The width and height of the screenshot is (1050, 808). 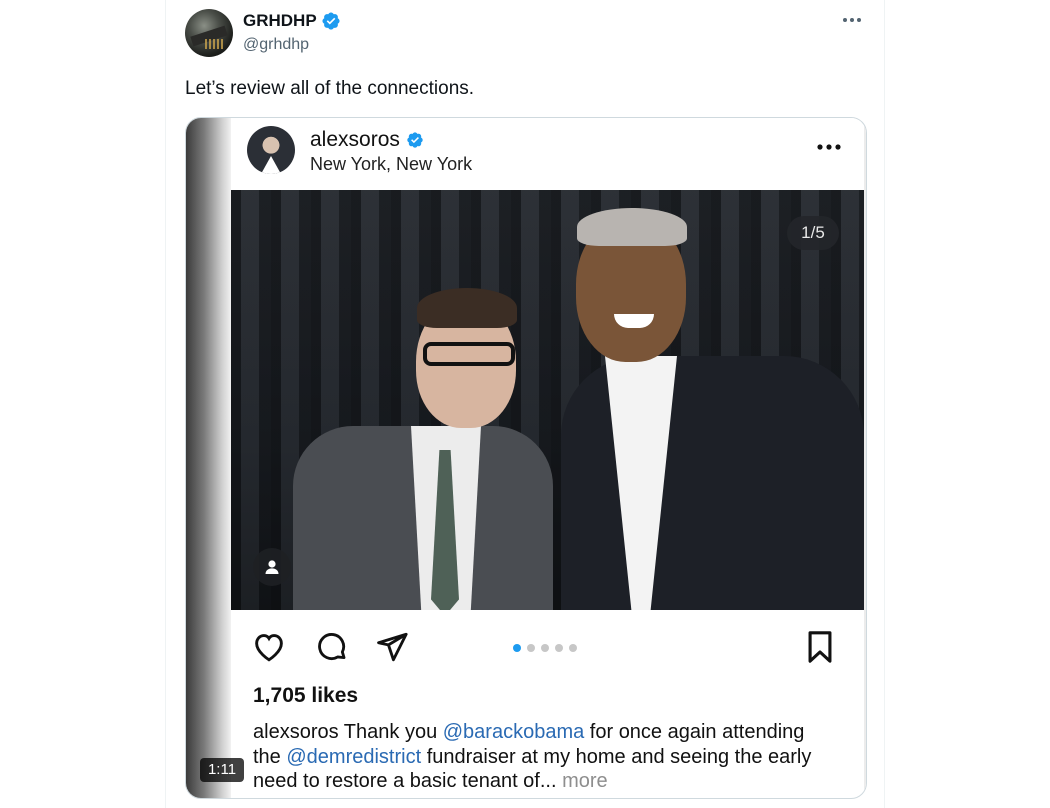 What do you see at coordinates (469, 354) in the screenshot?
I see `photo-figure-left-glasses` at bounding box center [469, 354].